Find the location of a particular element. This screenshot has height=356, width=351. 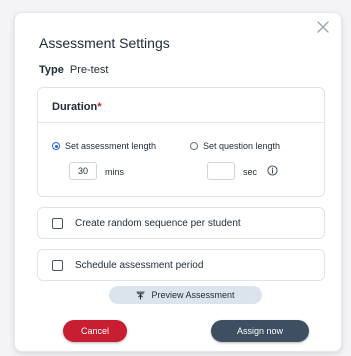

type-value: Pre-test is located at coordinates (89, 70).